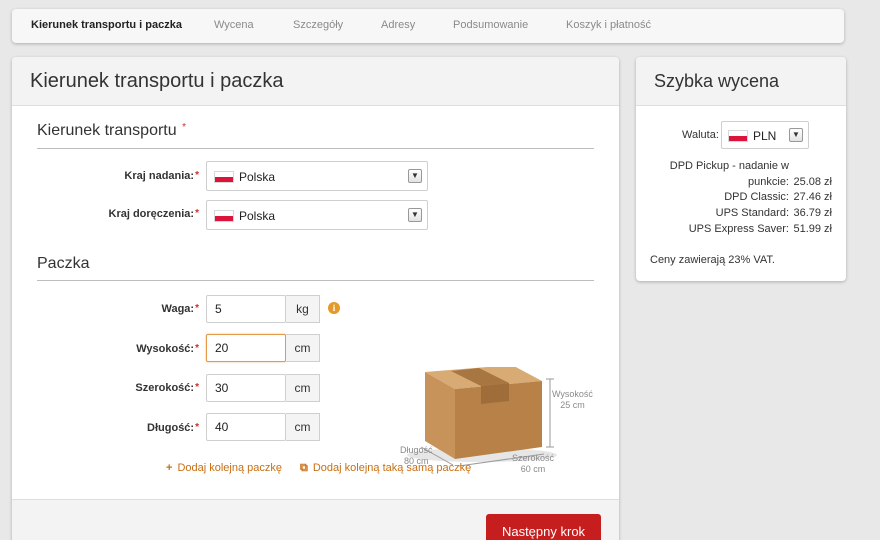  I want to click on weight-label: Waga:*, so click(181, 309).